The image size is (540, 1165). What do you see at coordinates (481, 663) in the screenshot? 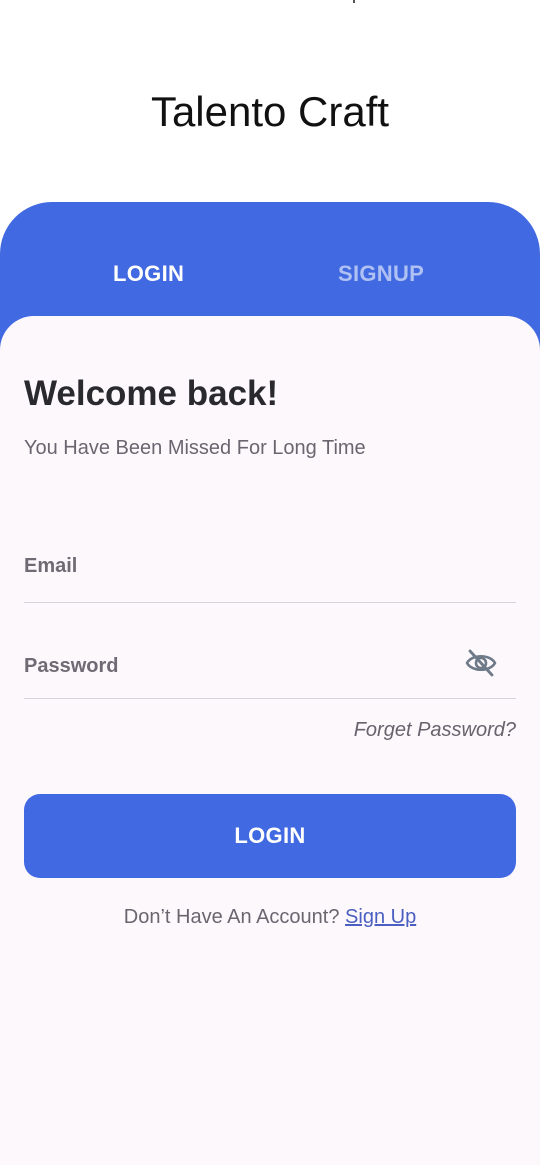
I see `eye-off-icon` at bounding box center [481, 663].